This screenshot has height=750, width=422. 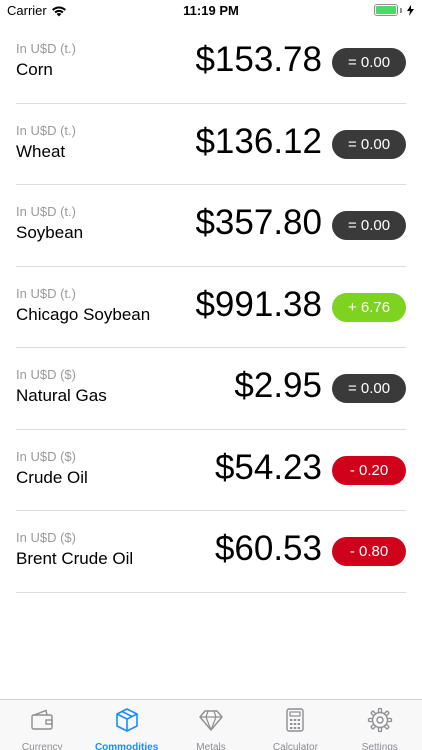 I want to click on commodity-row: In U$D (t.) Chicago Soybean $991.38 + 6.76, so click(x=211, y=307).